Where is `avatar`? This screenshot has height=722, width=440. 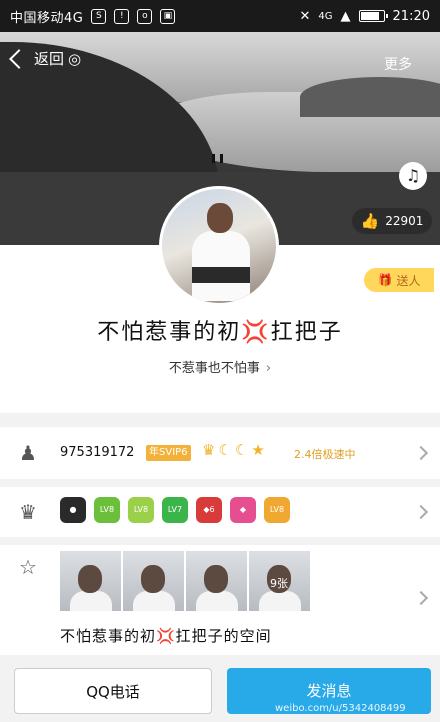
avatar is located at coordinates (219, 246).